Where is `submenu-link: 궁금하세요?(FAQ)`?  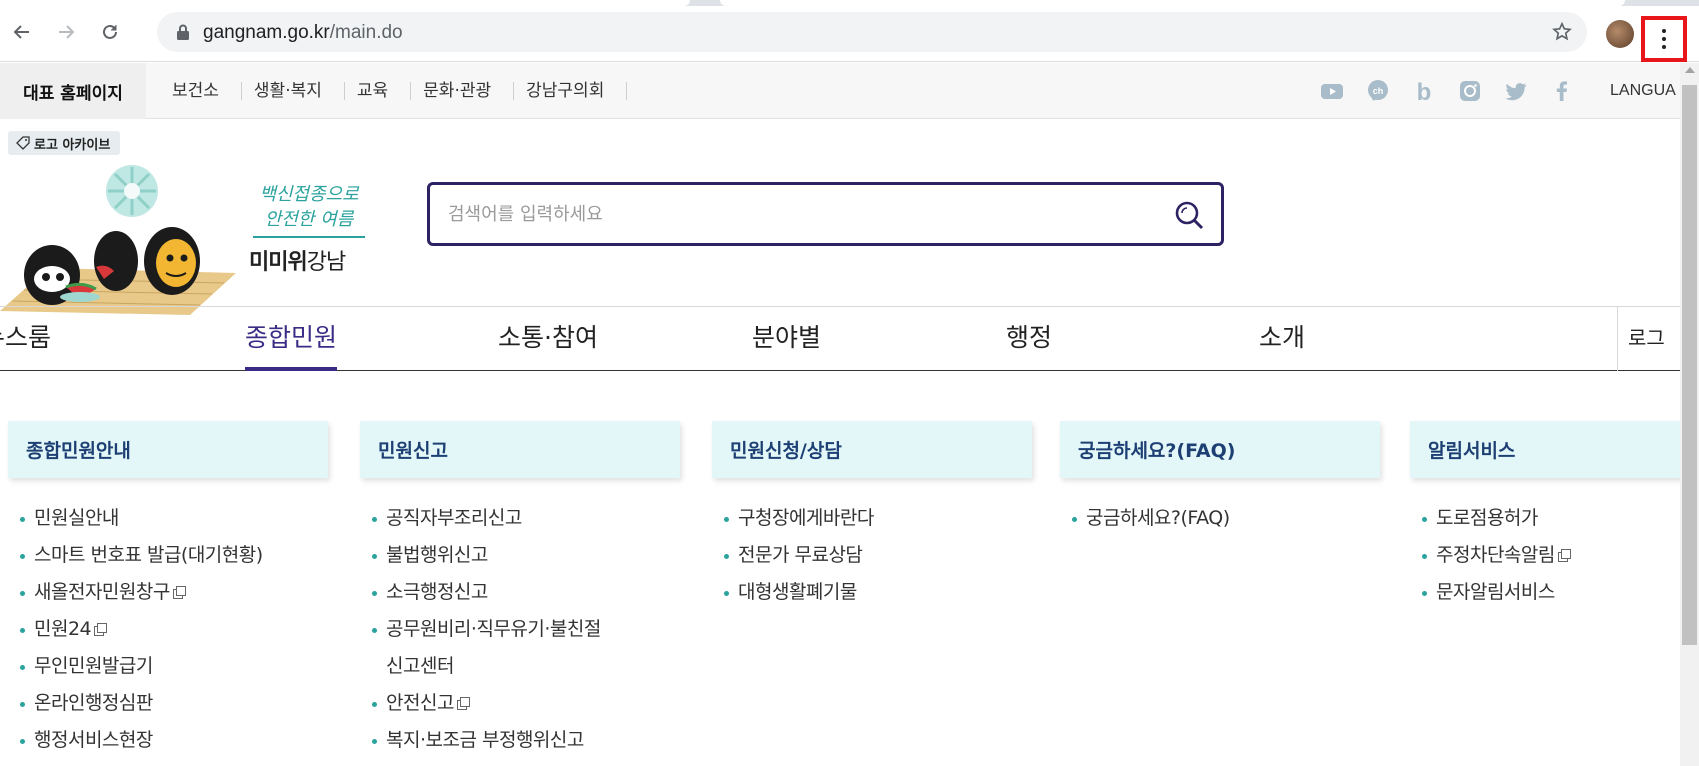
submenu-link: 궁금하세요?(FAQ) is located at coordinates (1226, 518).